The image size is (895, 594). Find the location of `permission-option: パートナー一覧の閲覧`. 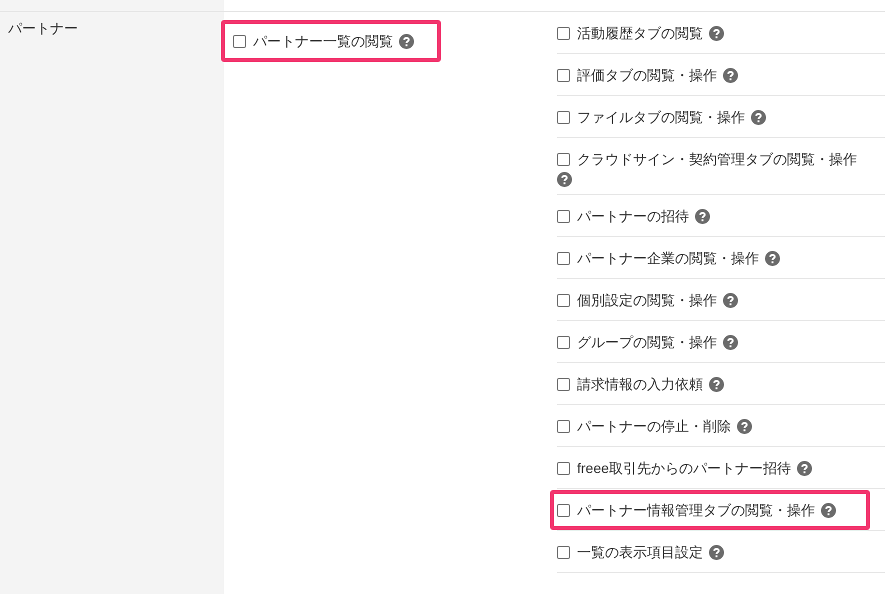

permission-option: パートナー一覧の閲覧 is located at coordinates (331, 41).